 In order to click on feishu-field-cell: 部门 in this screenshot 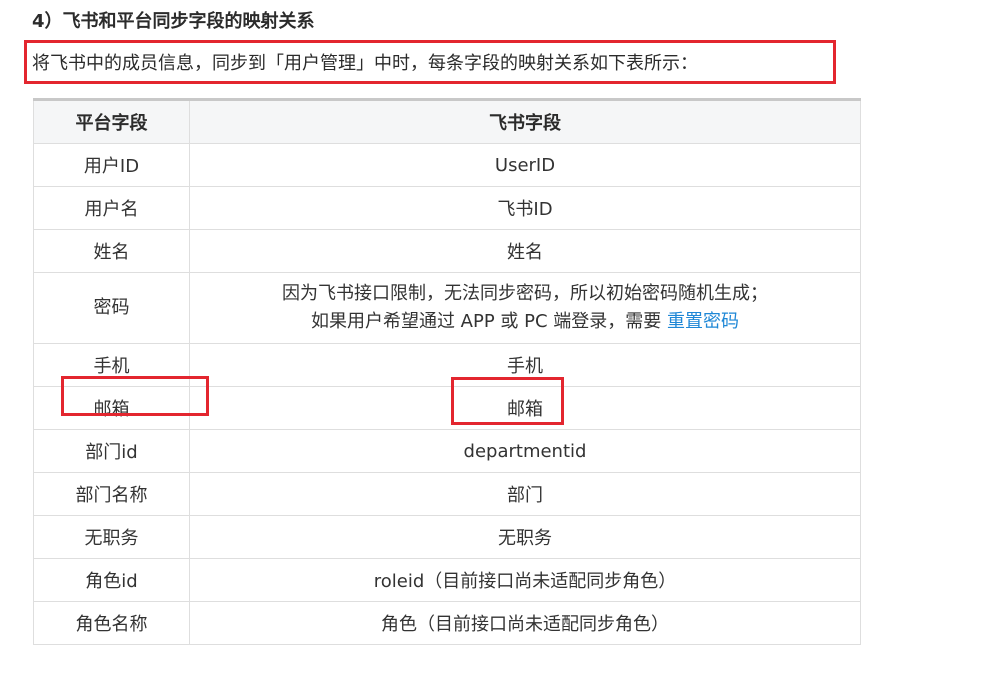, I will do `click(525, 494)`.